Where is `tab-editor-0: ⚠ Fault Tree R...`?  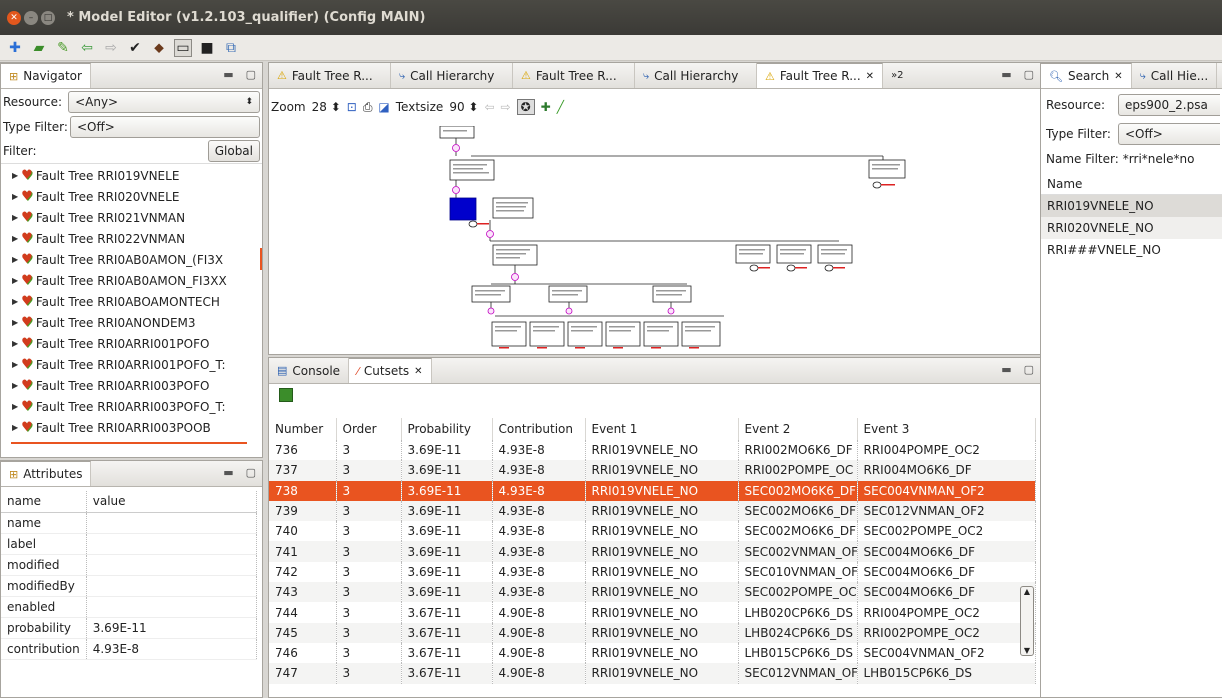 tab-editor-0: ⚠ Fault Tree R... is located at coordinates (330, 75).